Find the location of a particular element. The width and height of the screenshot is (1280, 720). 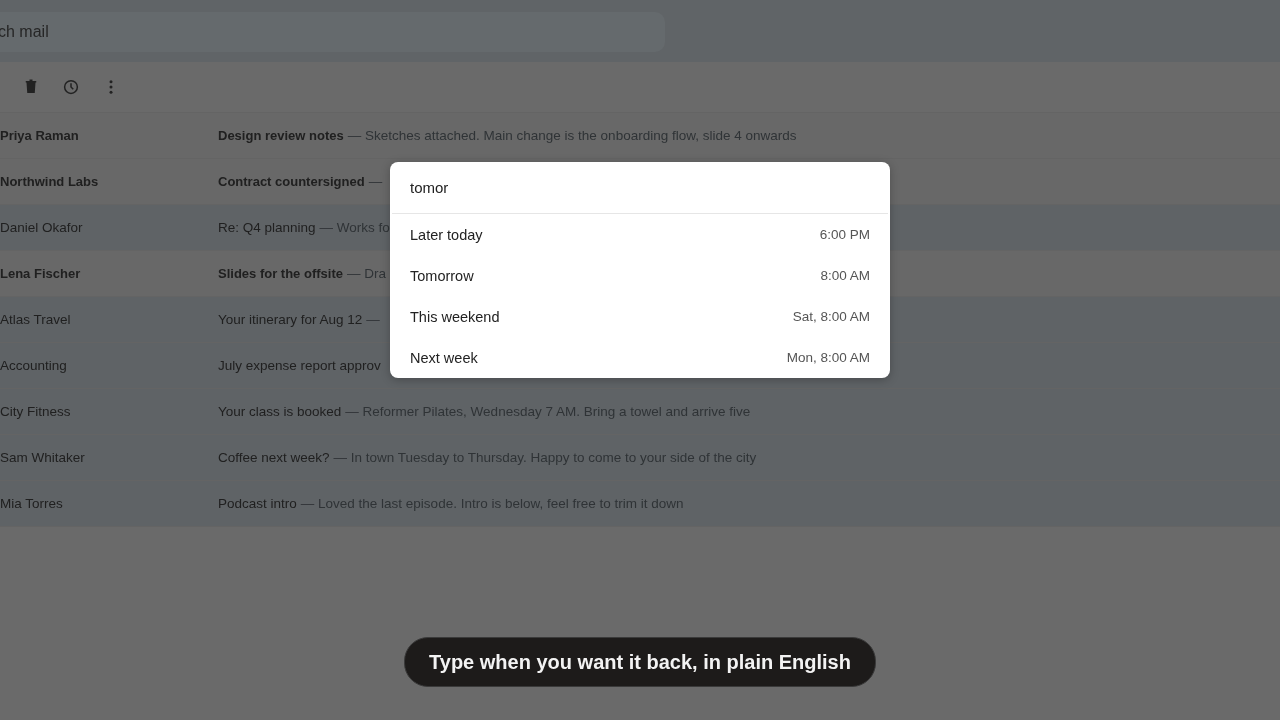

message-subject: Slides for the offsite is located at coordinates (280, 273).